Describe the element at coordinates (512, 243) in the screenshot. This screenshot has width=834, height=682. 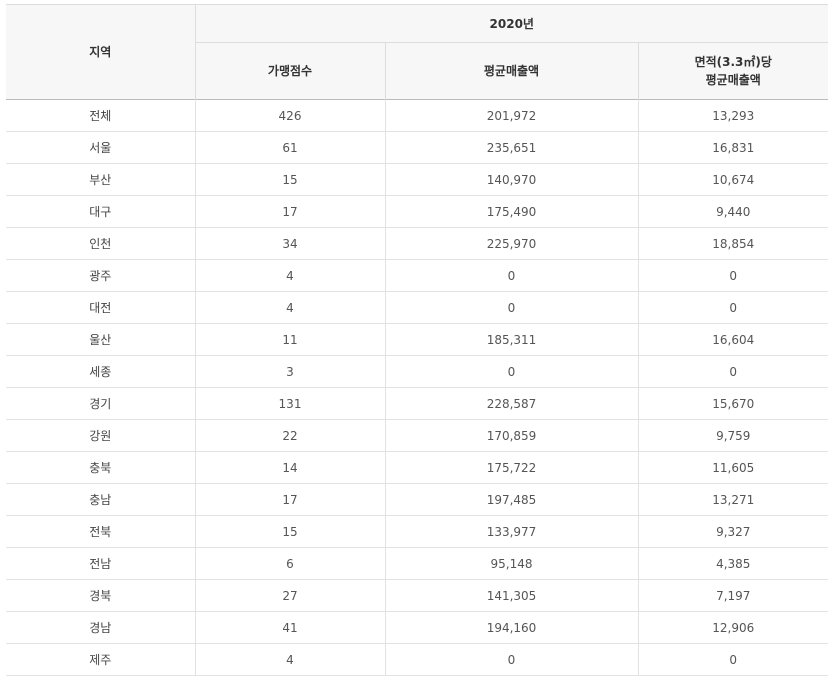
I see `average-sales-cell: 225,970` at that location.